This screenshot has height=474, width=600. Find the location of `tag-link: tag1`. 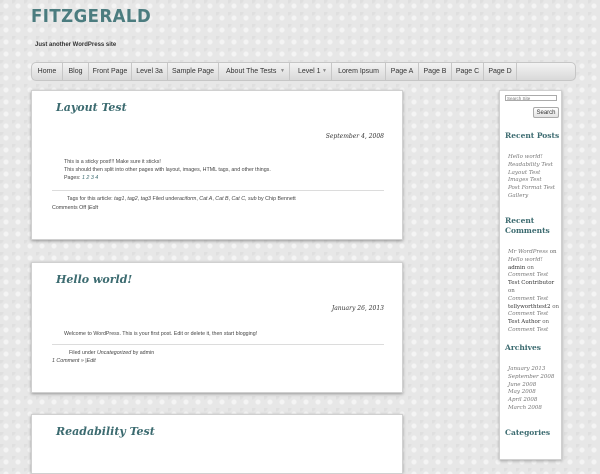

tag-link: tag1 is located at coordinates (119, 199).